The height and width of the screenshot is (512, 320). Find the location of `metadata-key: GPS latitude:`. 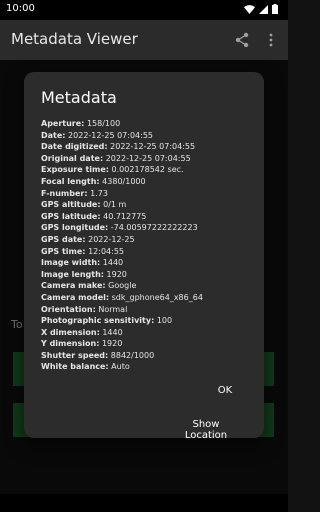

metadata-key: GPS latitude: is located at coordinates (71, 216).